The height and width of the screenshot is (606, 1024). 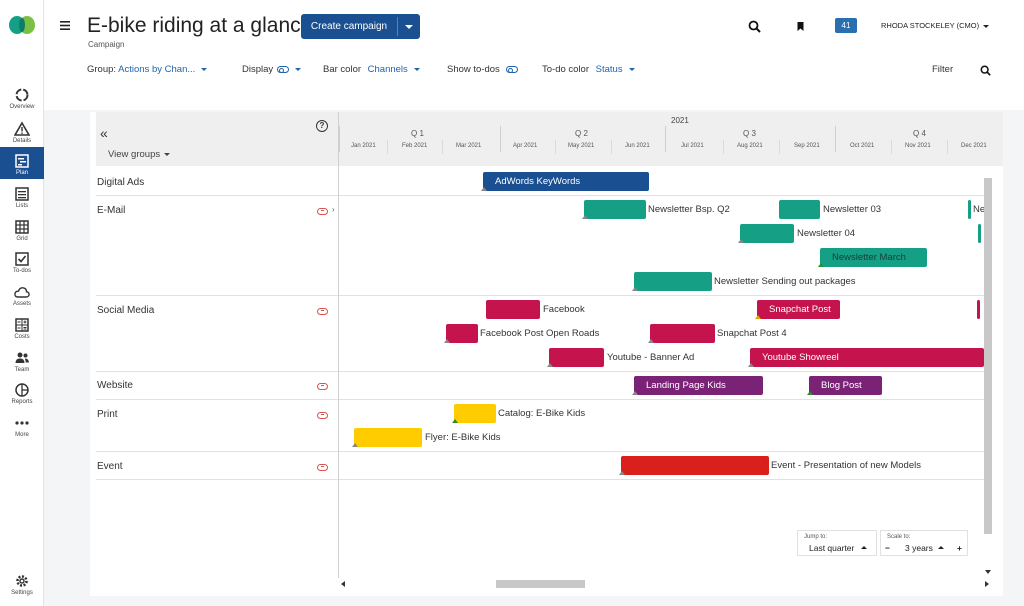 I want to click on bar-color-selector: Bar color Channels, so click(x=371, y=69).